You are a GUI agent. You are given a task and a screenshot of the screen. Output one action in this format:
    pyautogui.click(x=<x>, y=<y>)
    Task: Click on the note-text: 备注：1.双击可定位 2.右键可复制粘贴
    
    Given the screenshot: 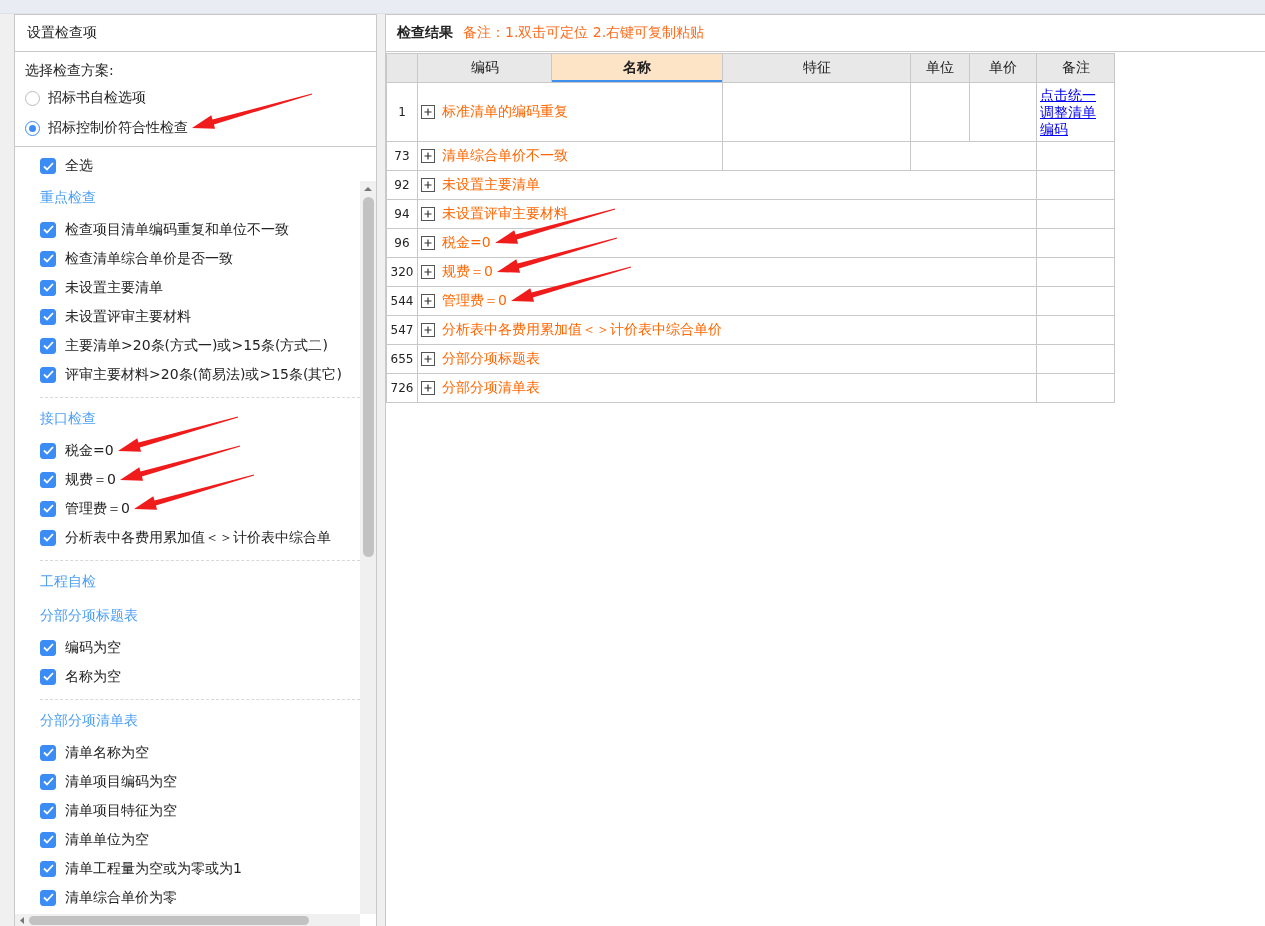 What is the action you would take?
    pyautogui.click(x=584, y=33)
    